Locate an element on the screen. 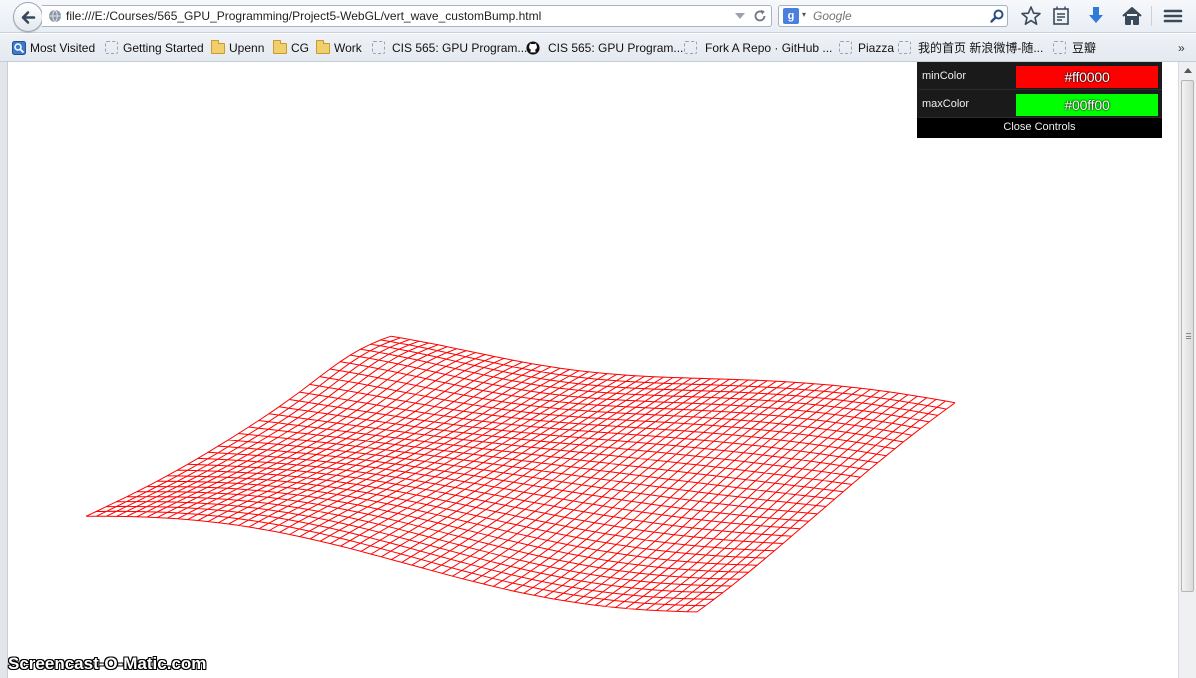  url-history-dropdown-icon is located at coordinates (740, 16).